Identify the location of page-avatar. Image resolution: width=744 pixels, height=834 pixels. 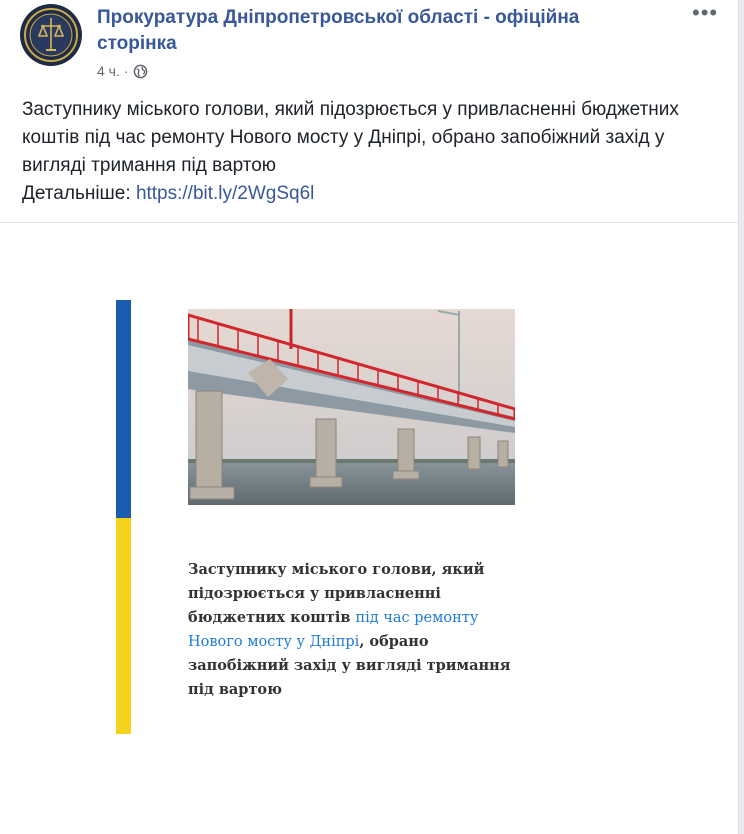
(51, 35).